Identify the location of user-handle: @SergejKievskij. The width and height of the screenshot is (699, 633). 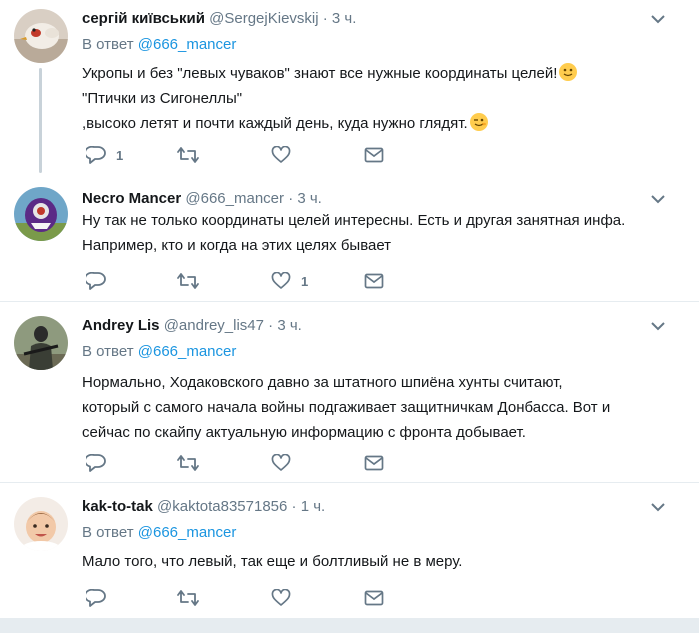
(263, 18).